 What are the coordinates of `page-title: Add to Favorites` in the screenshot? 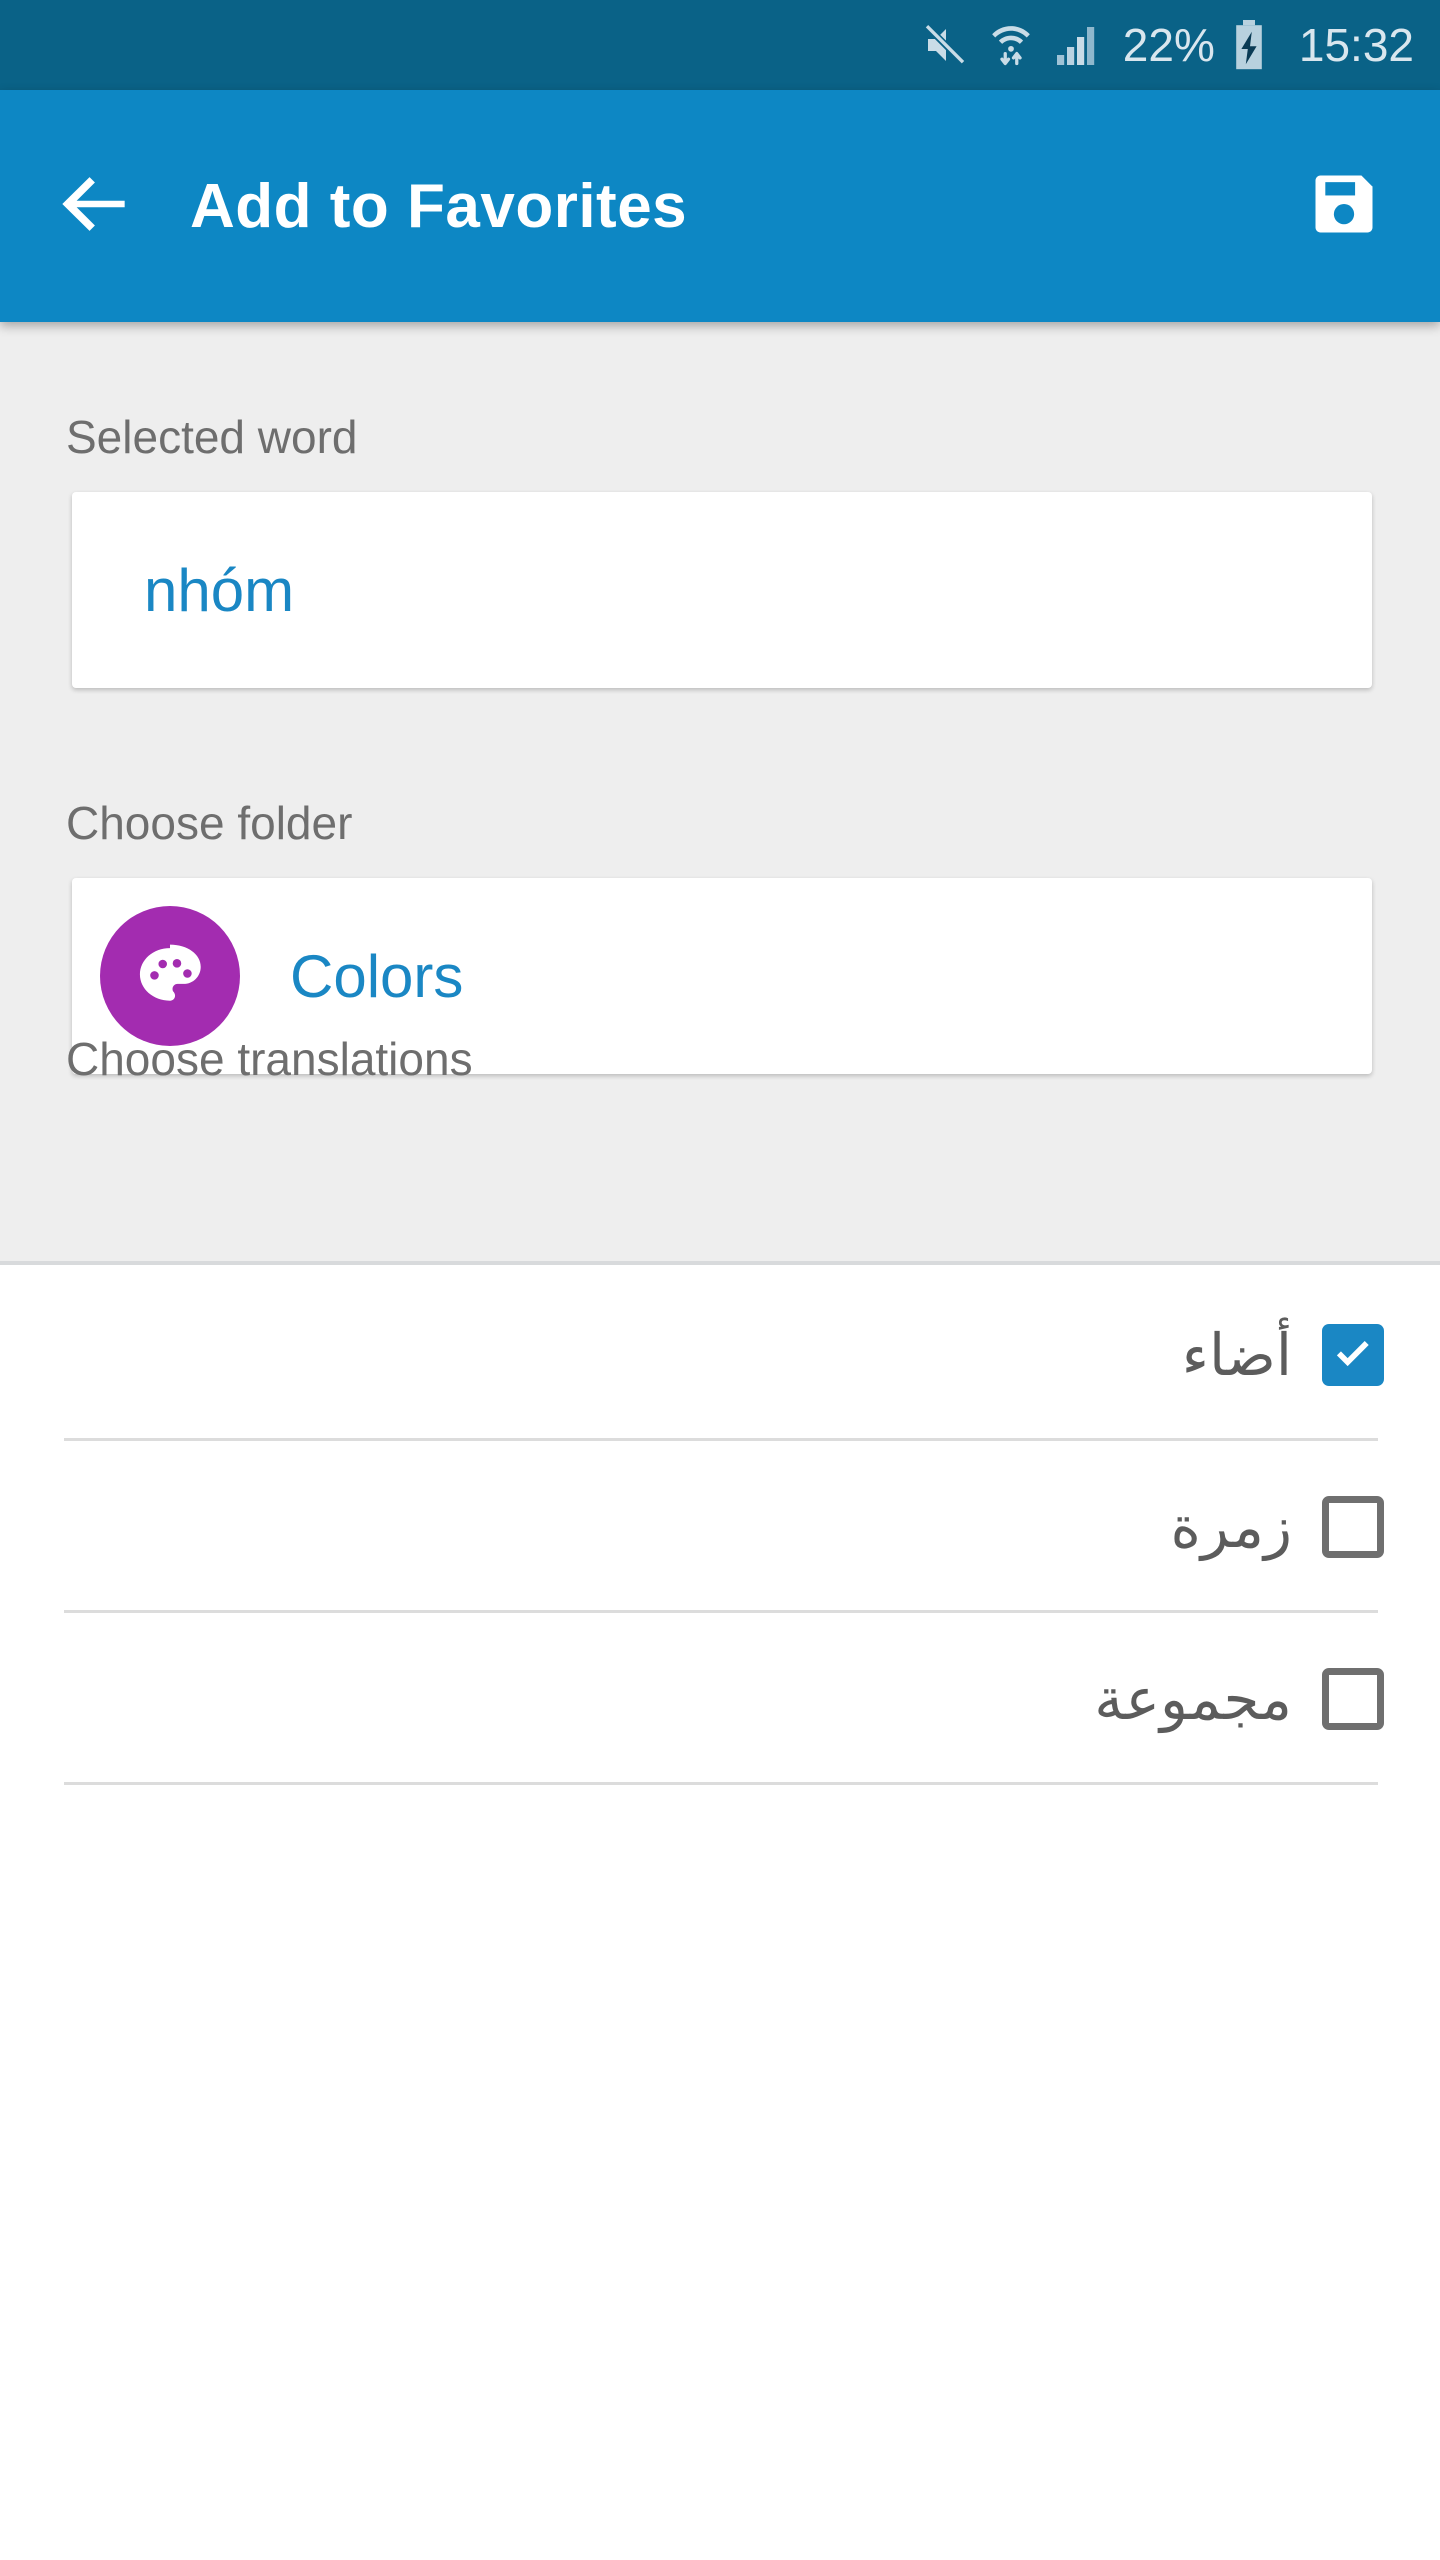 It's located at (439, 206).